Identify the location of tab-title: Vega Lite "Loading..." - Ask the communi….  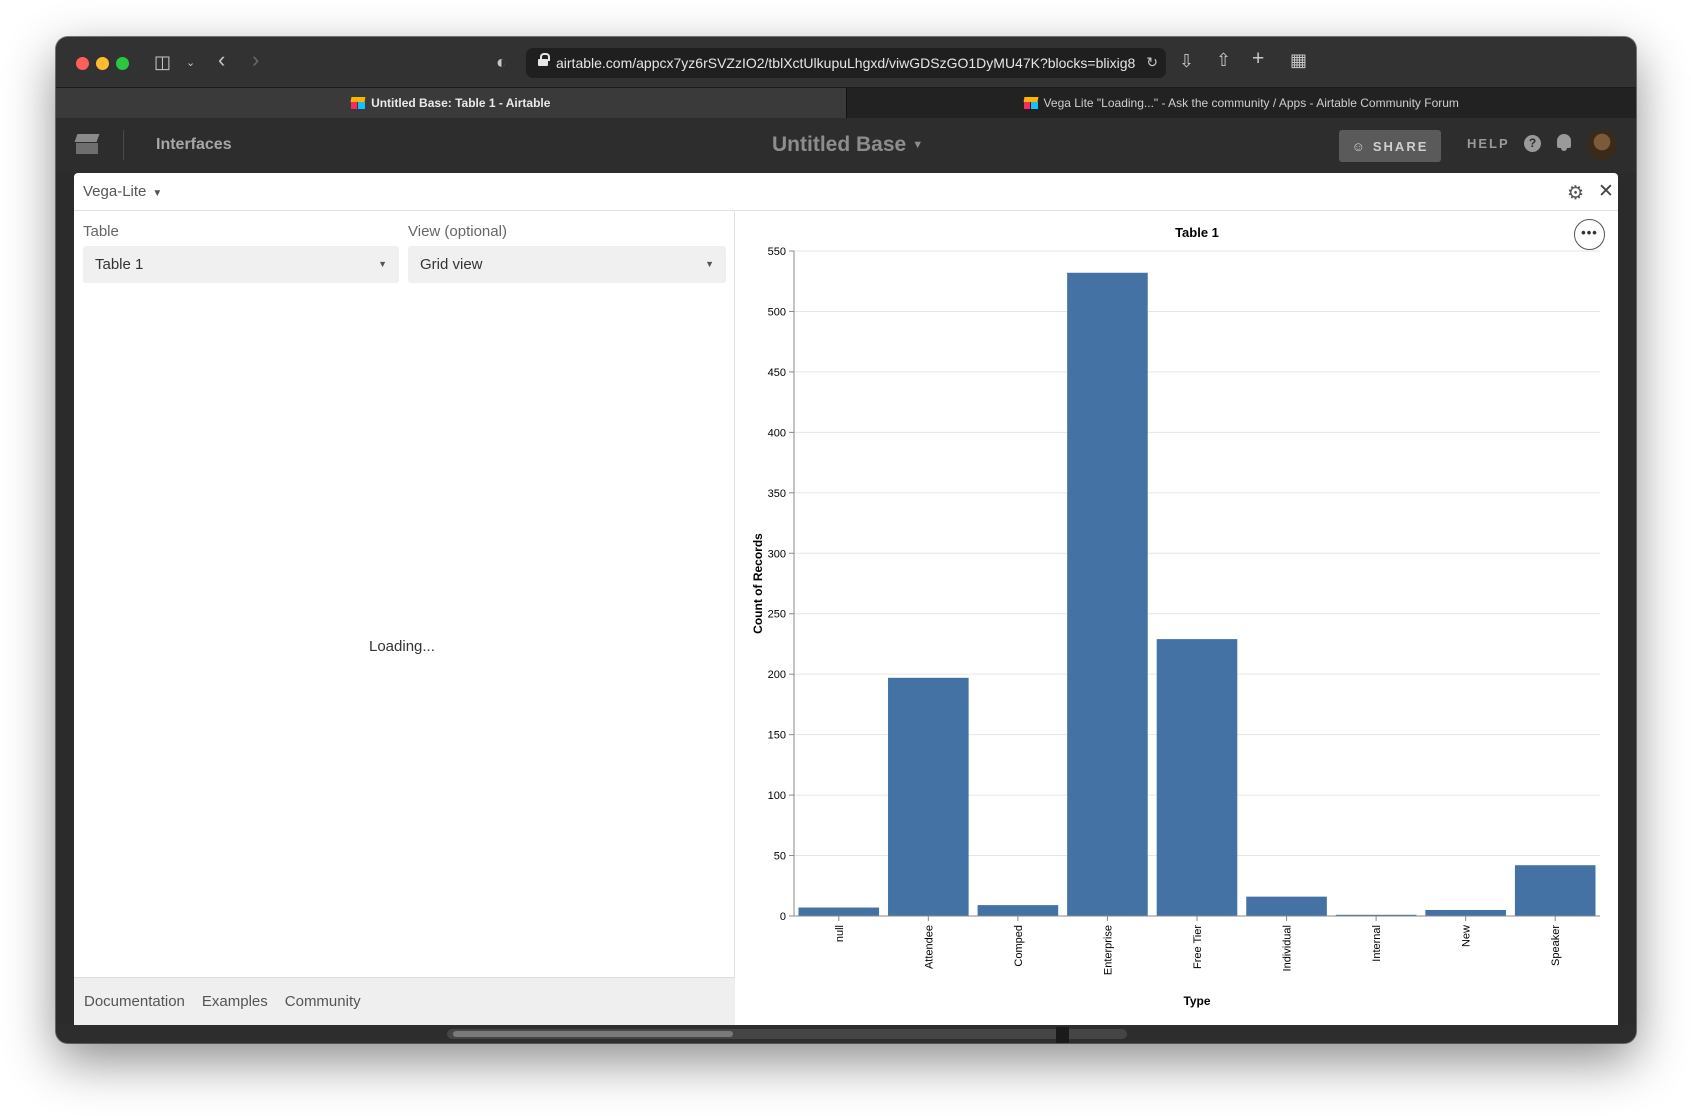
(1251, 103).